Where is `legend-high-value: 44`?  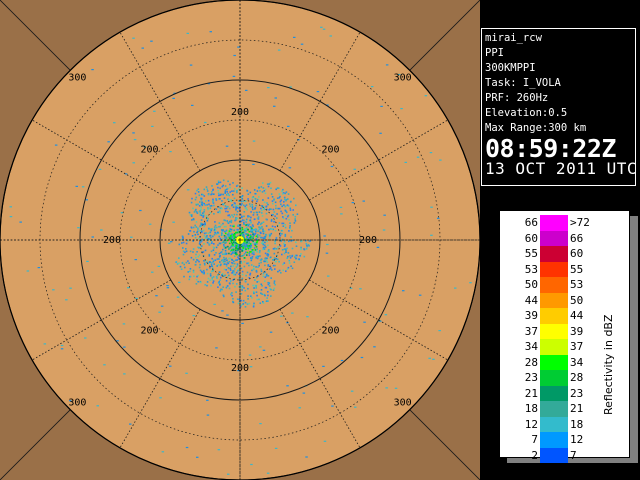
legend-high-value: 44 is located at coordinates (577, 315).